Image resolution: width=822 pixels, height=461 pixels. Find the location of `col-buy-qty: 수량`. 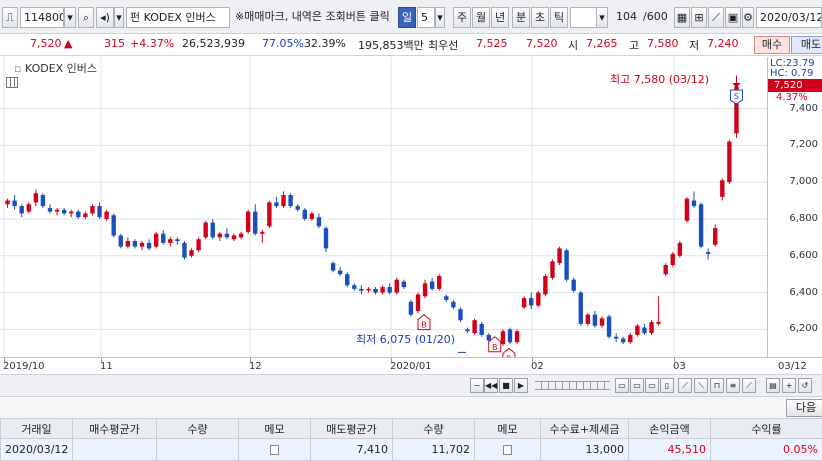

col-buy-qty: 수량 is located at coordinates (197, 428).